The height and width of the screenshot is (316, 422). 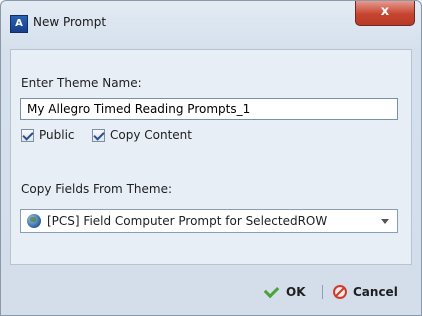 I want to click on copy-content-checkbox-row: Copy Content, so click(x=142, y=135).